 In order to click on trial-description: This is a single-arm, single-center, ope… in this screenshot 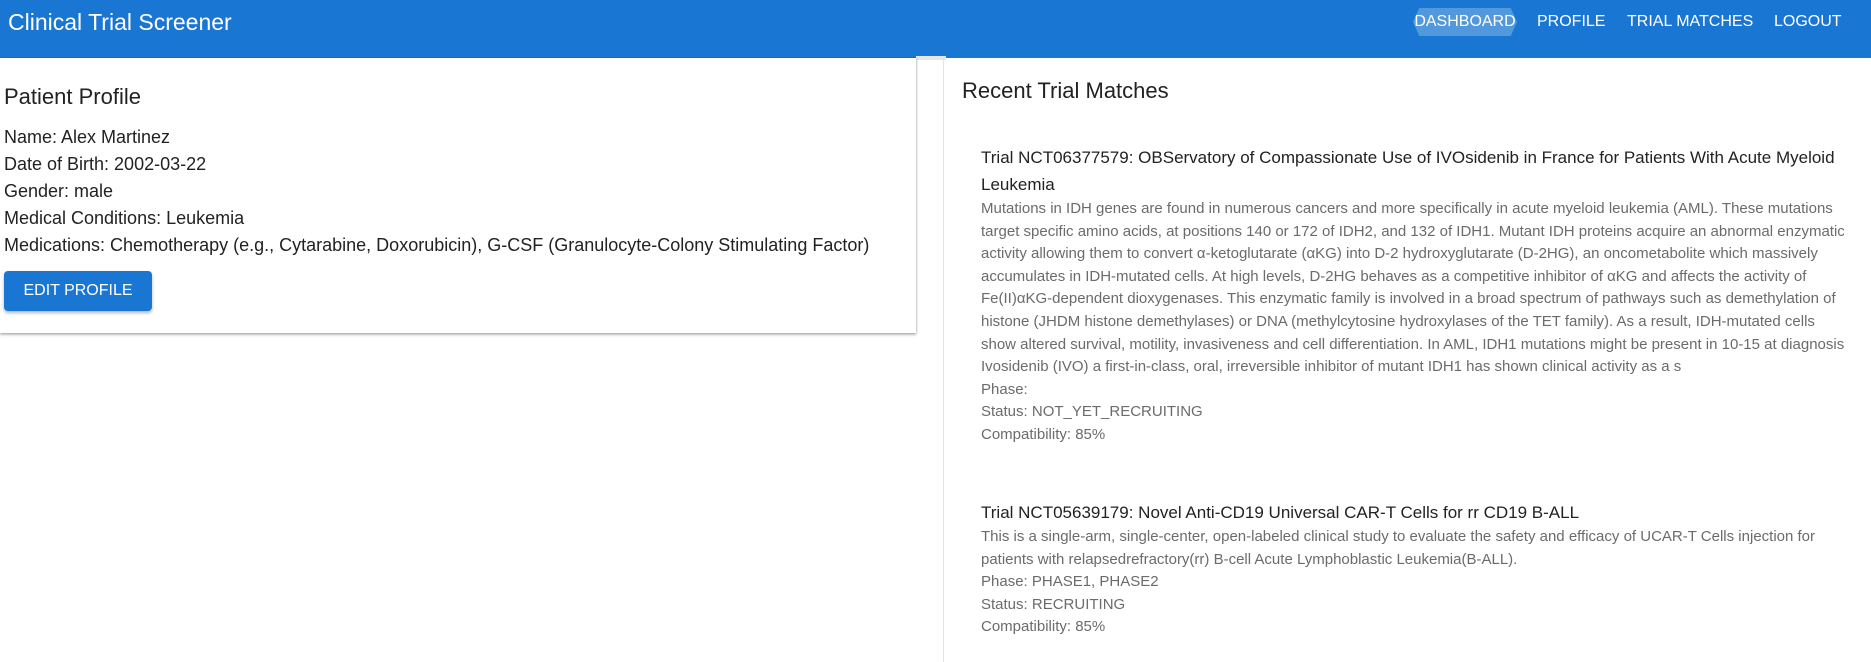, I will do `click(1398, 548)`.